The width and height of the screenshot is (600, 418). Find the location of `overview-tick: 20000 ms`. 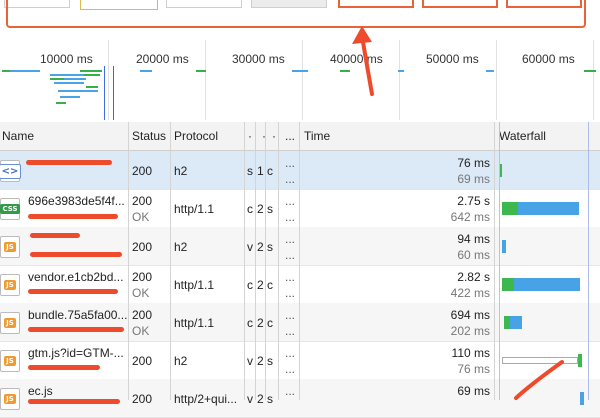

overview-tick: 20000 ms is located at coordinates (162, 59).